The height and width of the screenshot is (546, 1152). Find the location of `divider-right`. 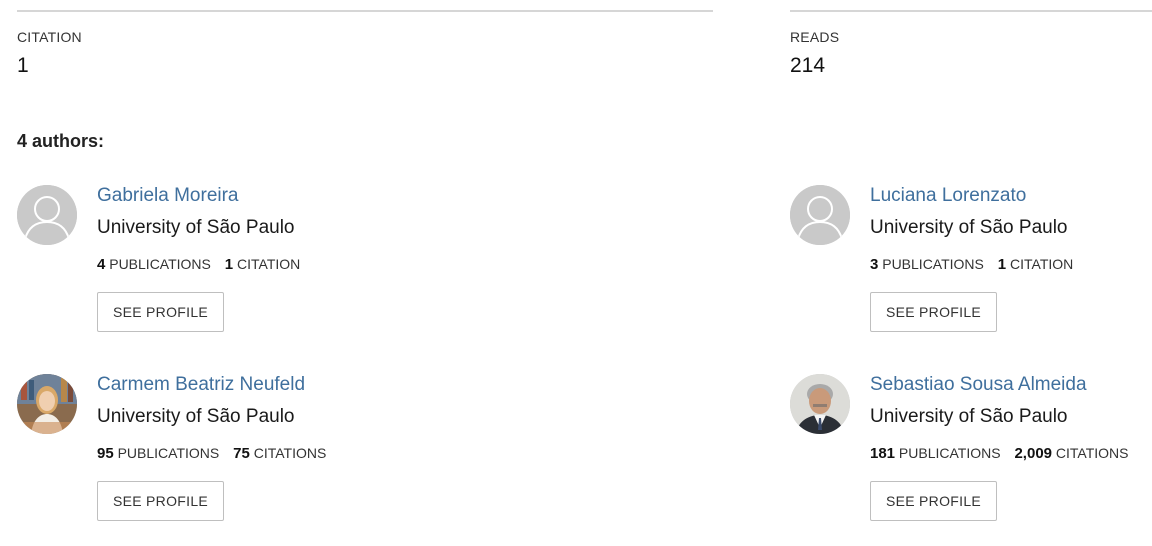

divider-right is located at coordinates (971, 11).